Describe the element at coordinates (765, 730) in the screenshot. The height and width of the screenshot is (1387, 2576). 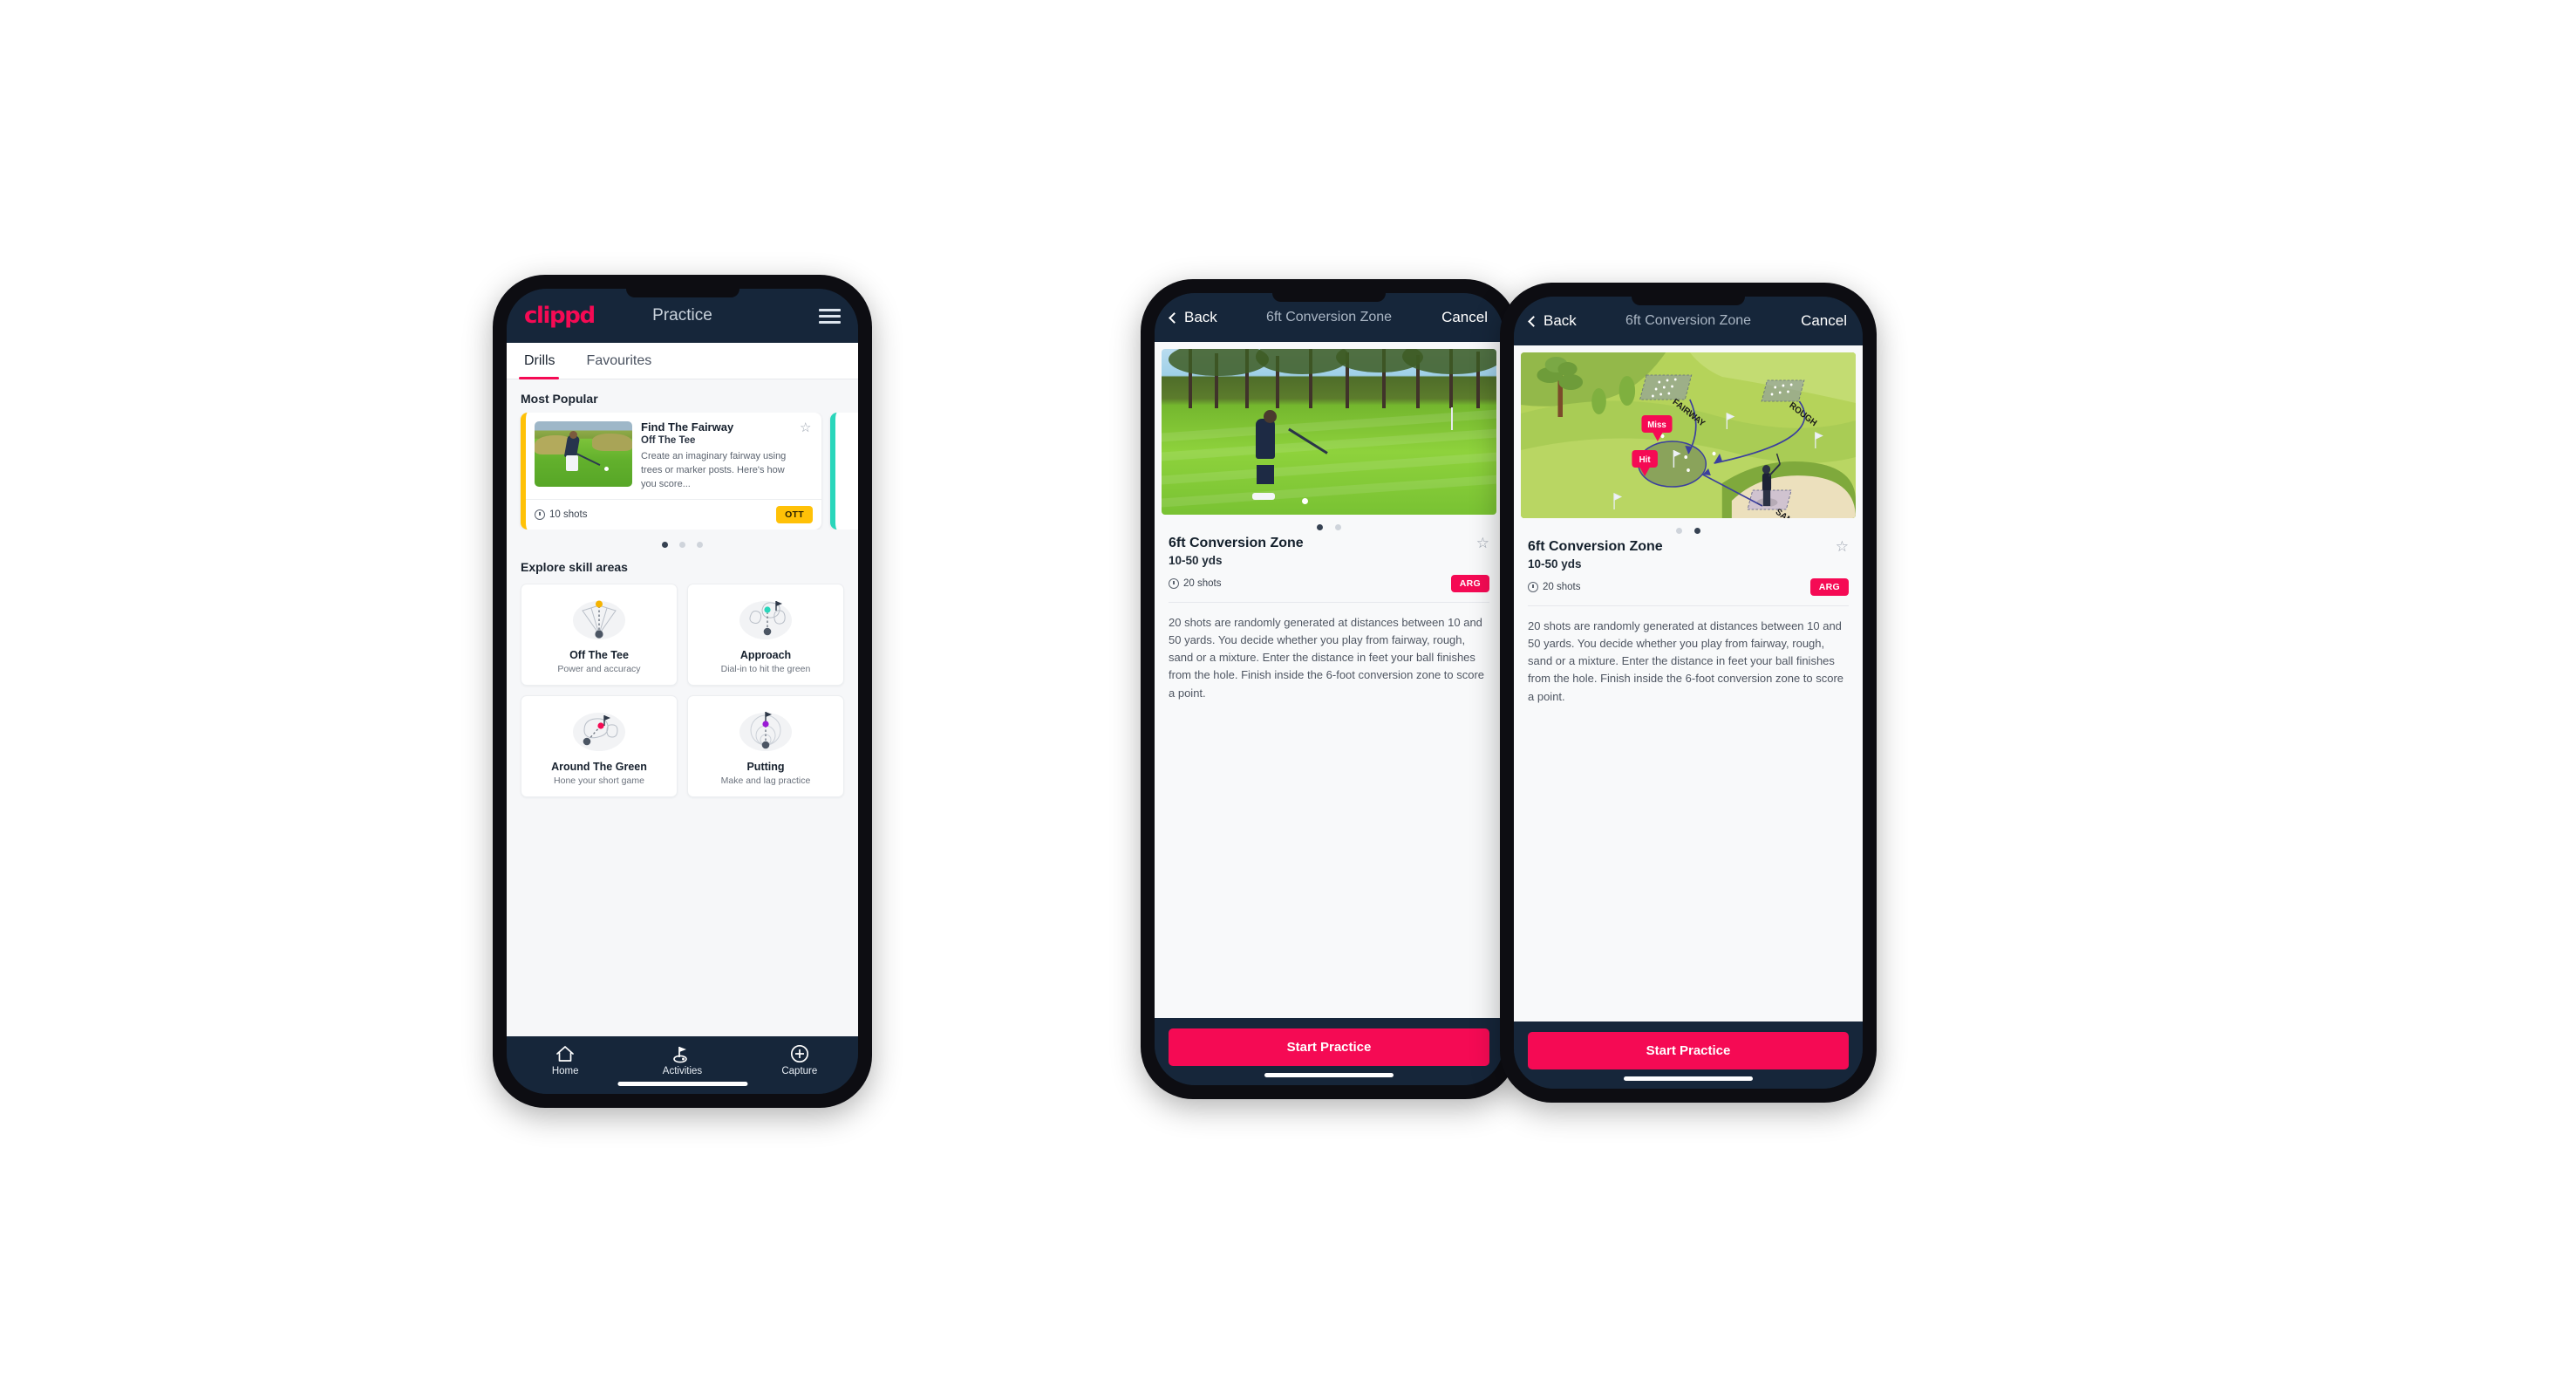
I see `putting-rings-icon` at that location.